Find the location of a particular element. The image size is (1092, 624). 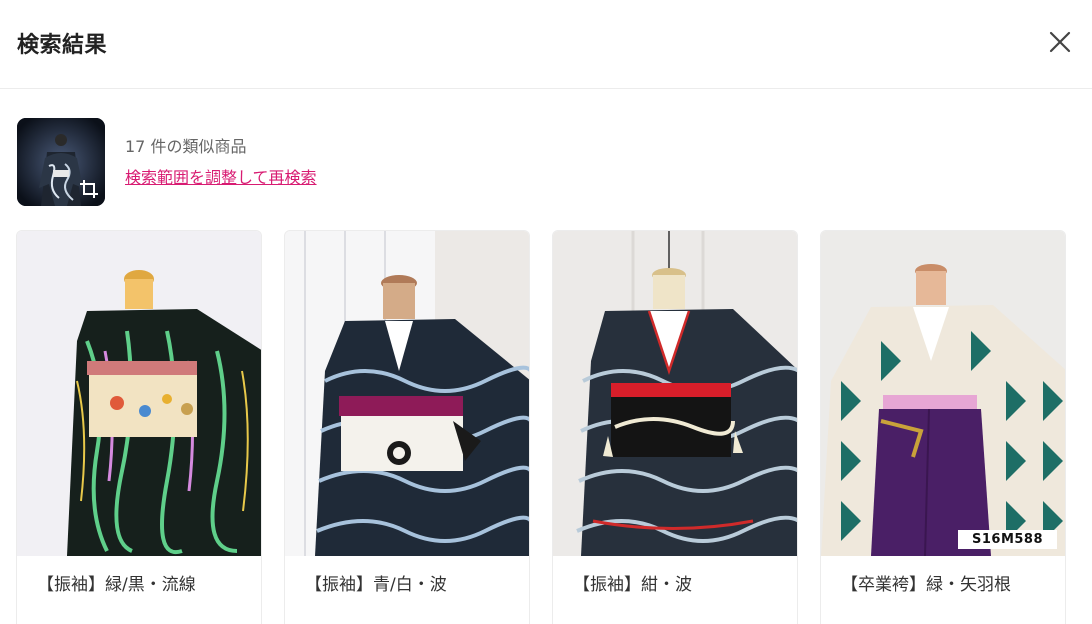

product-name: 【振袖】青/白・波 is located at coordinates (376, 585).